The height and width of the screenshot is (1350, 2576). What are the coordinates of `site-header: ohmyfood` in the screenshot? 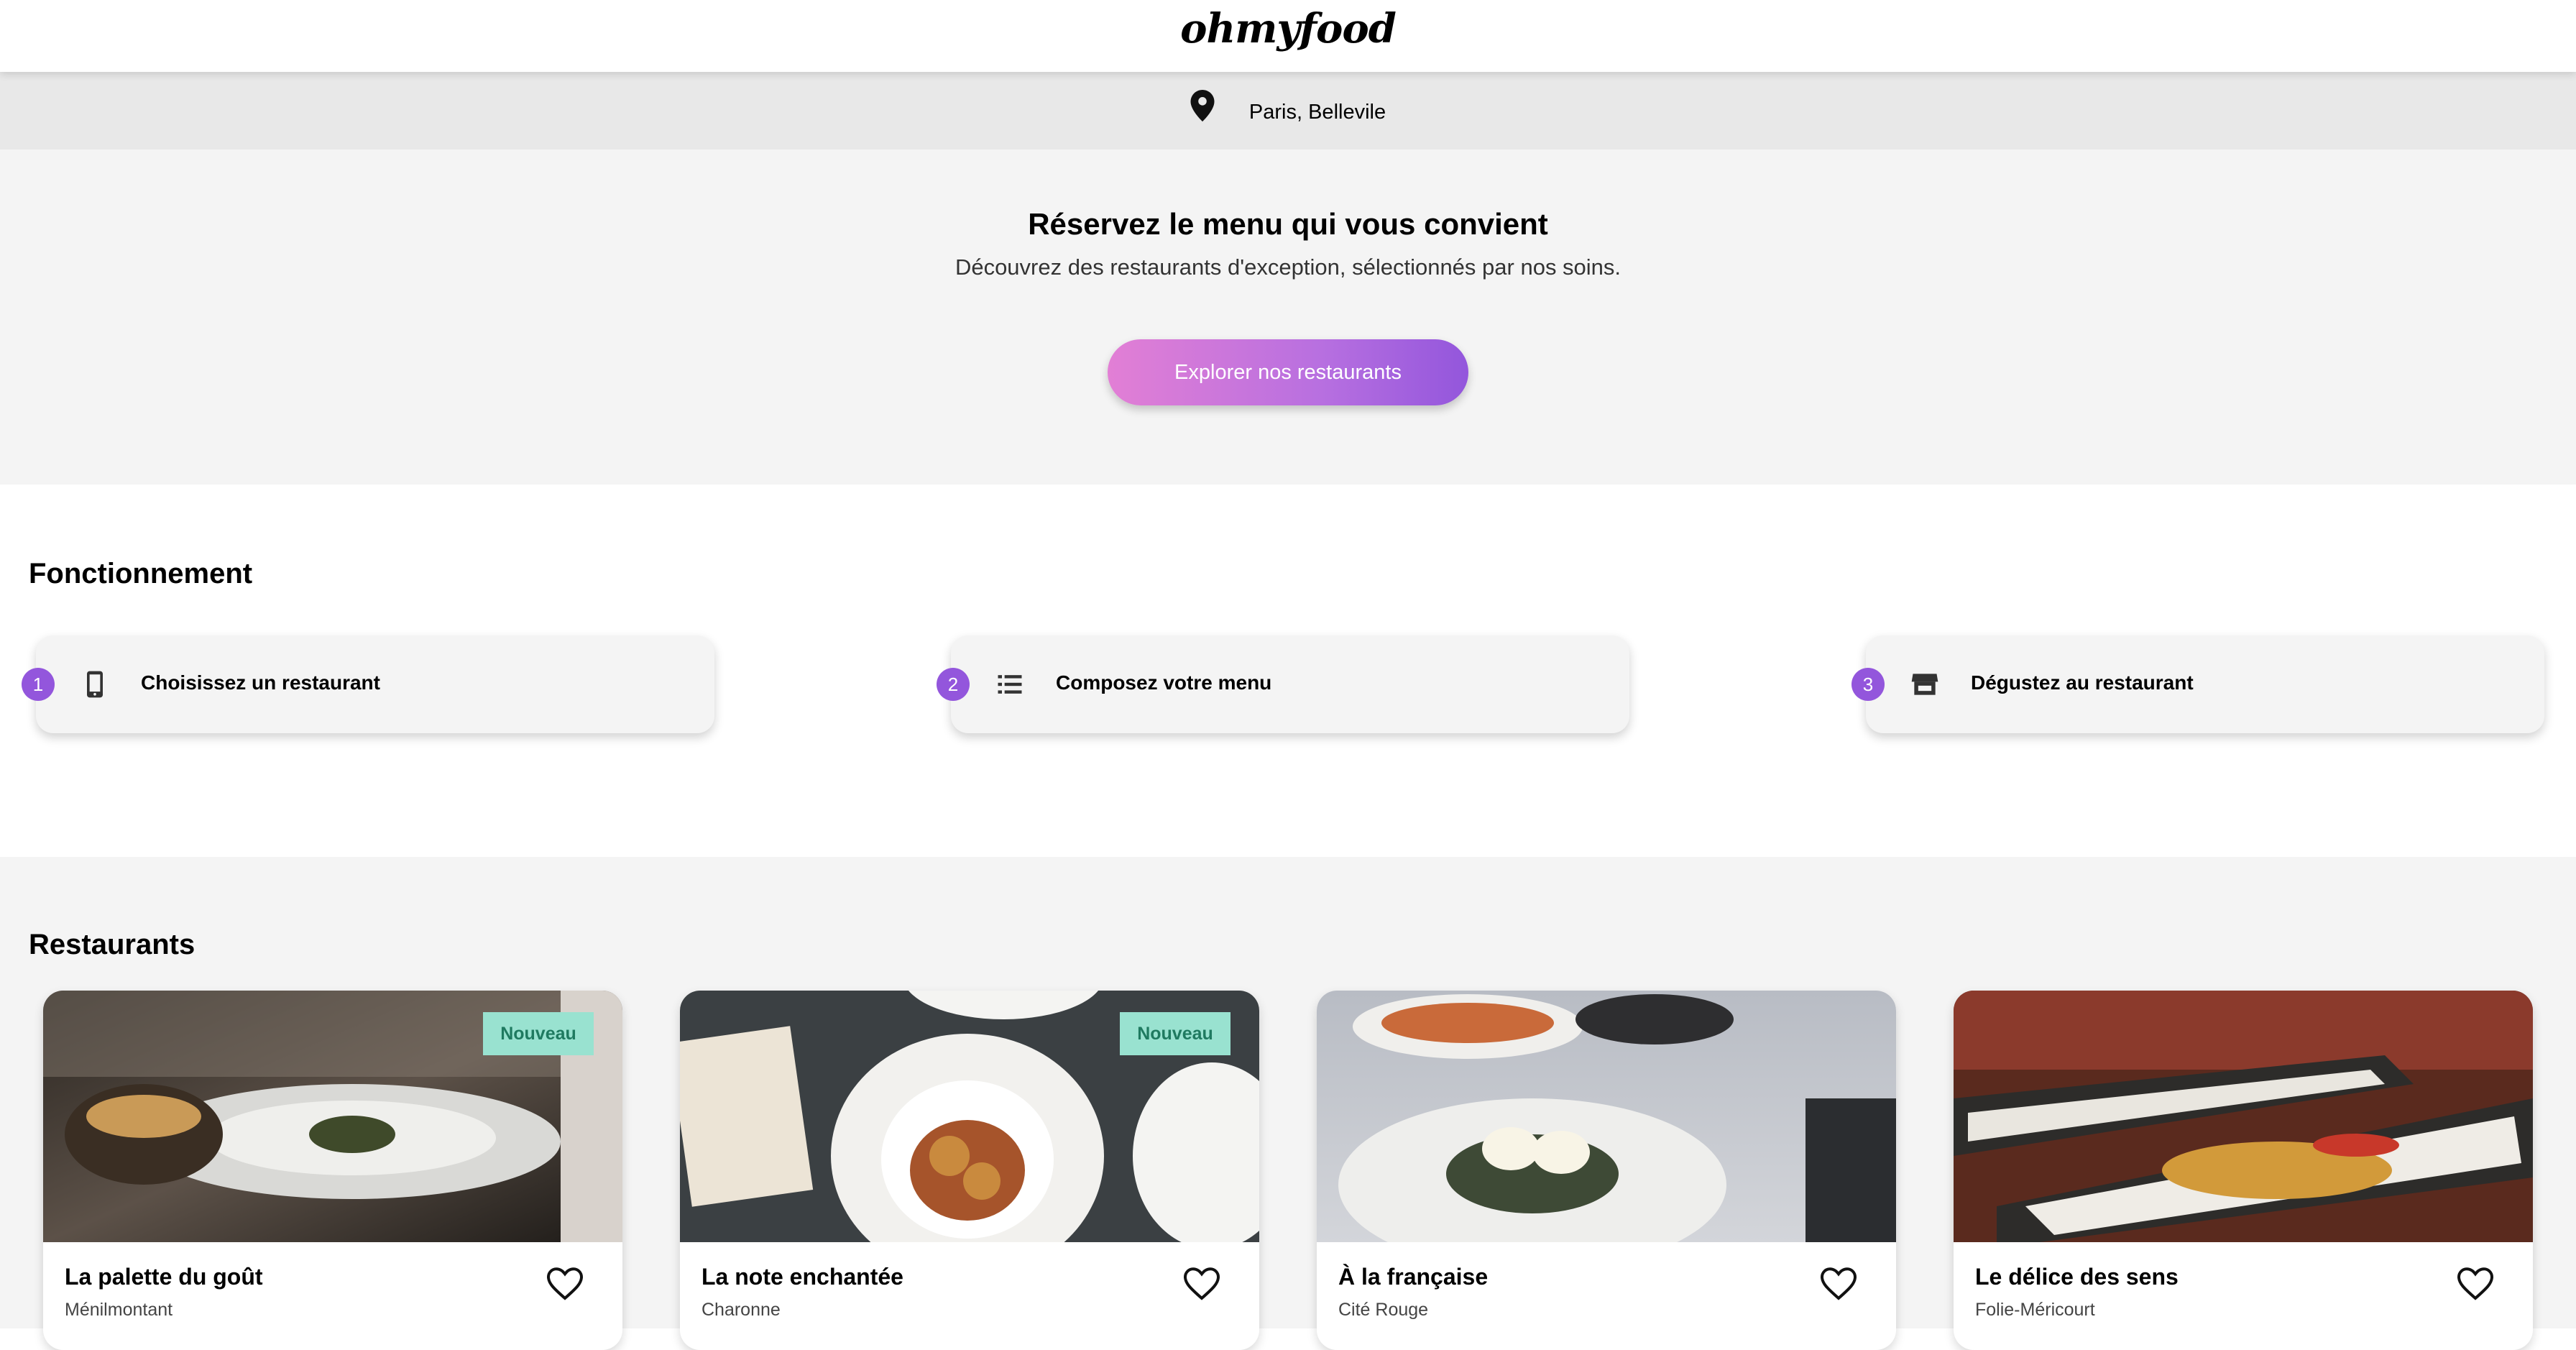 It's located at (1288, 36).